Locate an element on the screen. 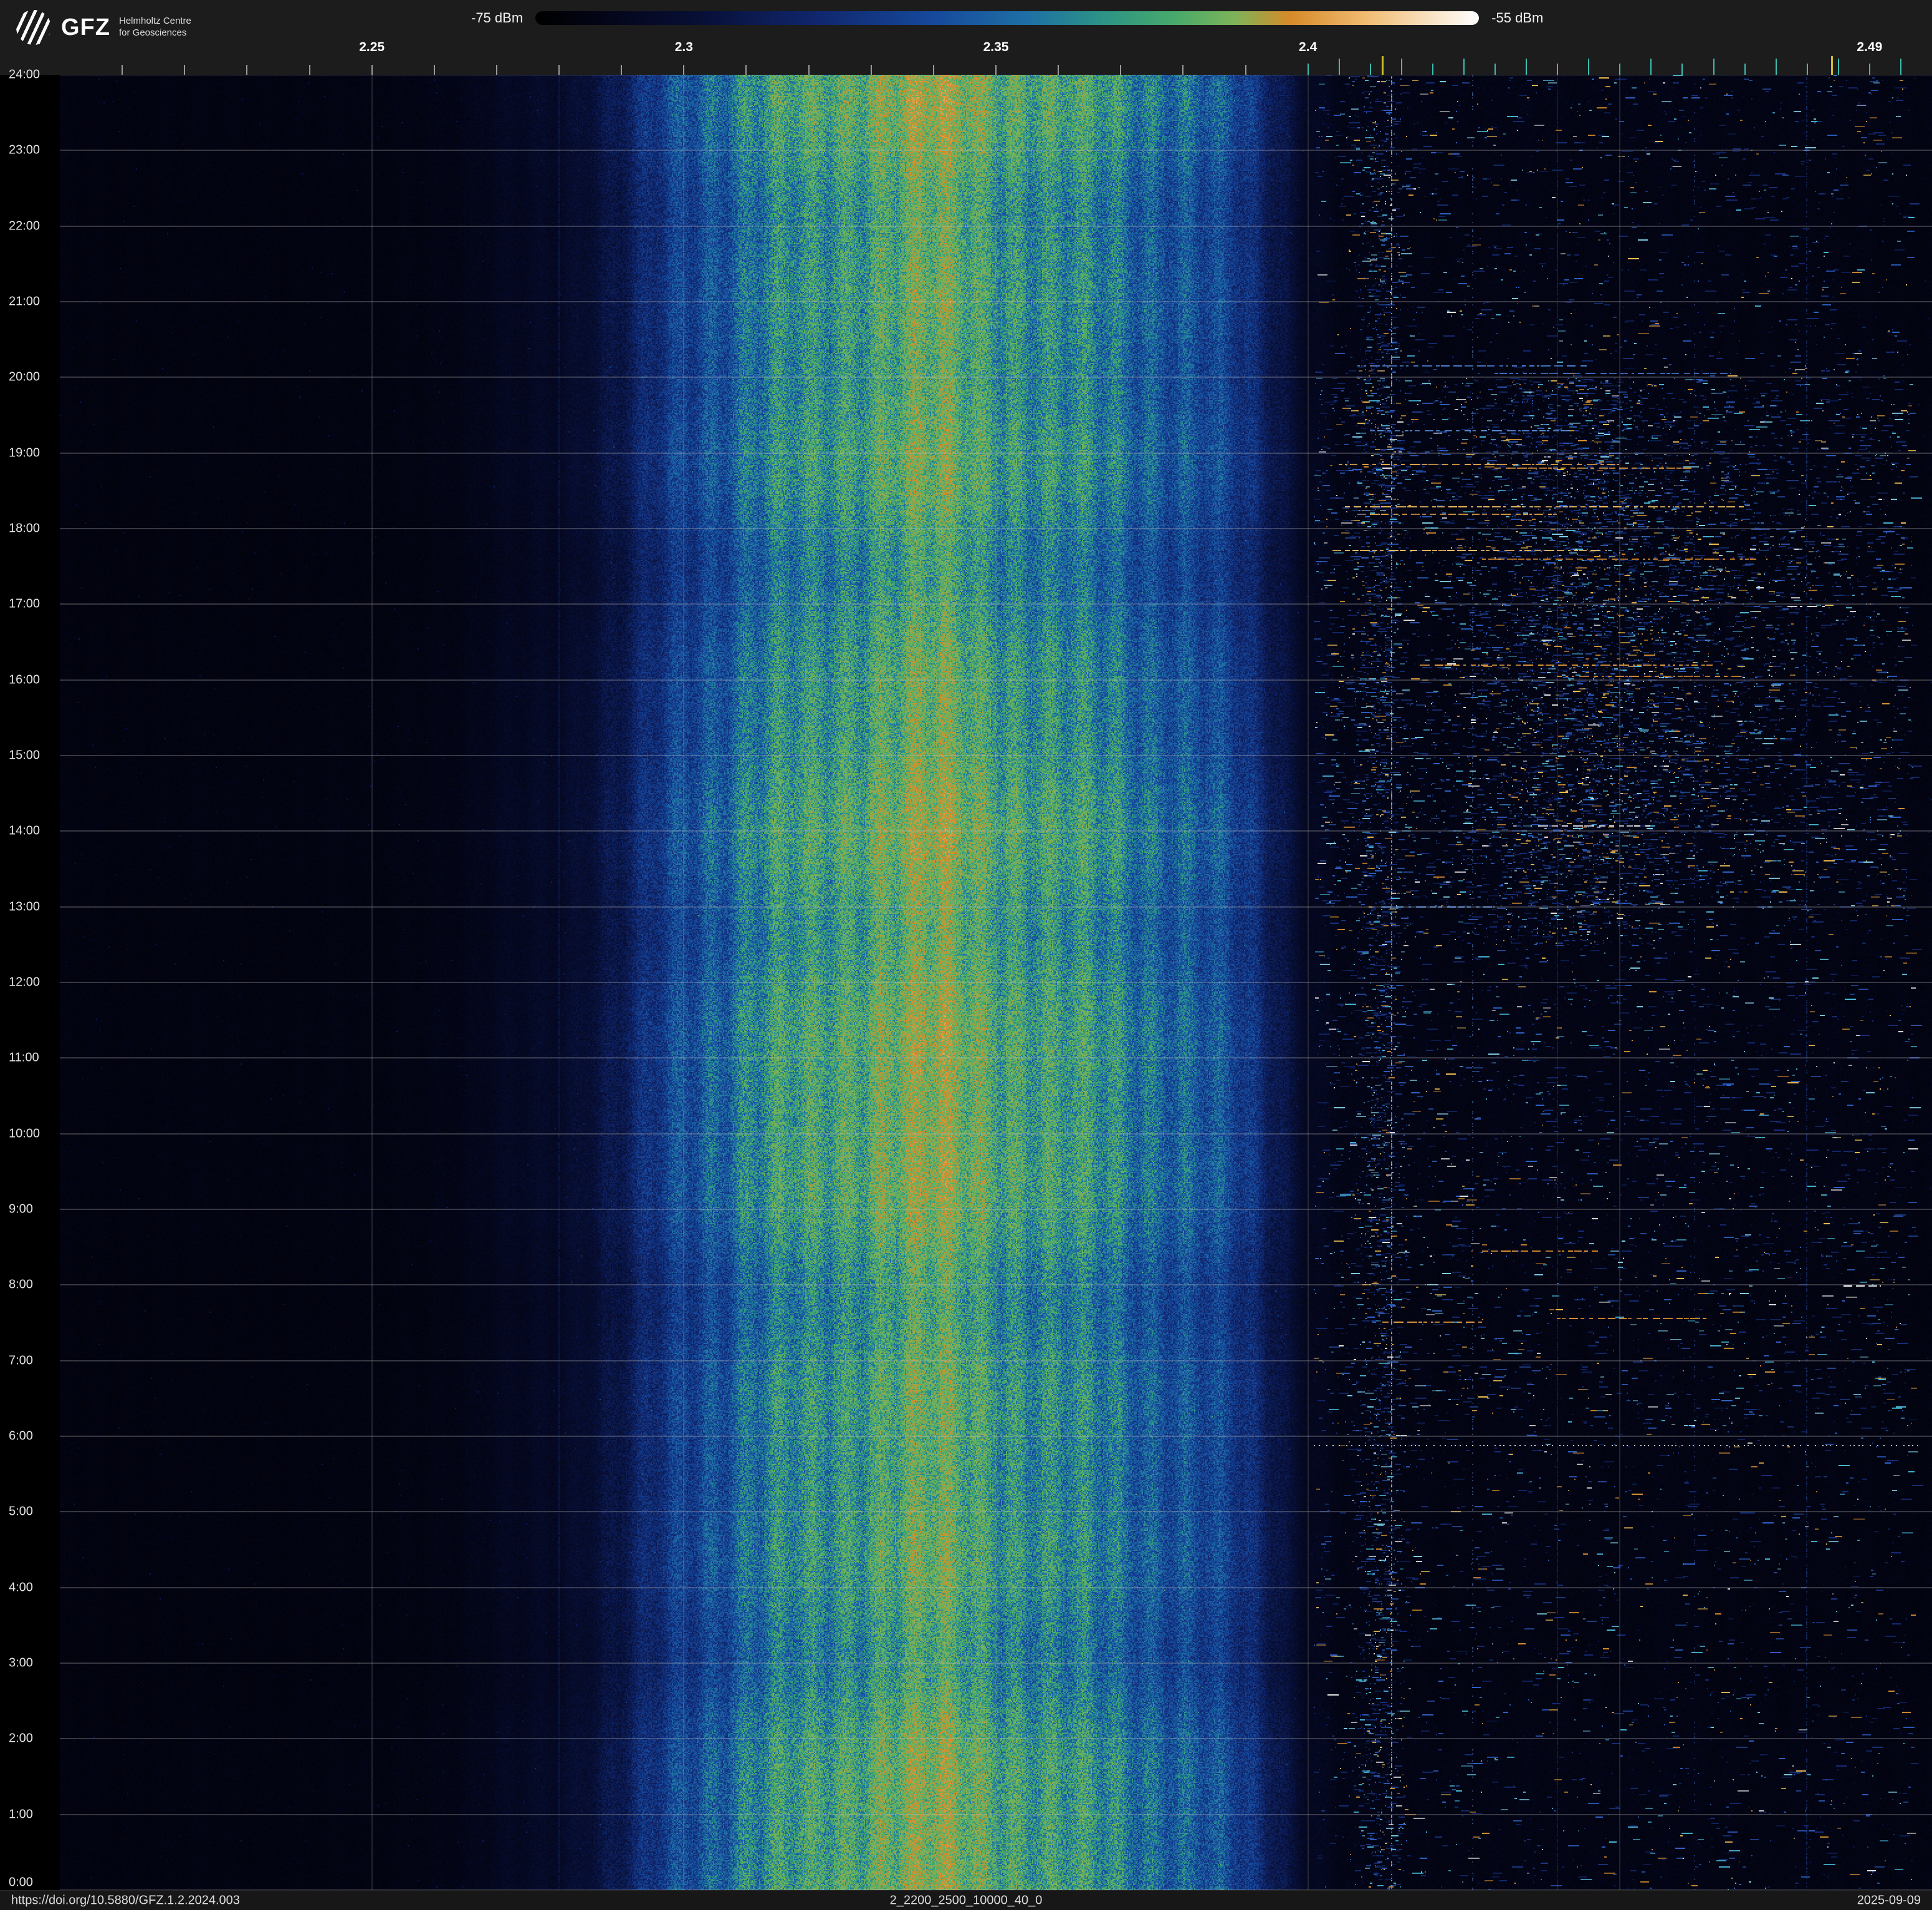  time-label: 10:00 is located at coordinates (25, 1133).